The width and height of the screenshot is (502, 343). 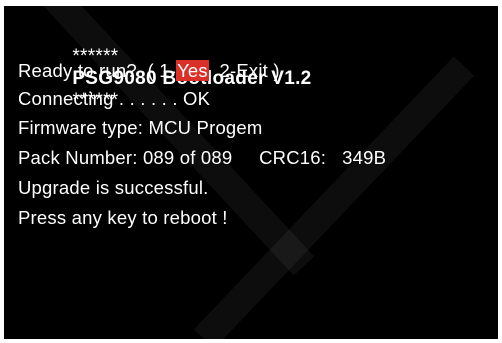 What do you see at coordinates (192, 70) in the screenshot?
I see `option-yes: Yes` at bounding box center [192, 70].